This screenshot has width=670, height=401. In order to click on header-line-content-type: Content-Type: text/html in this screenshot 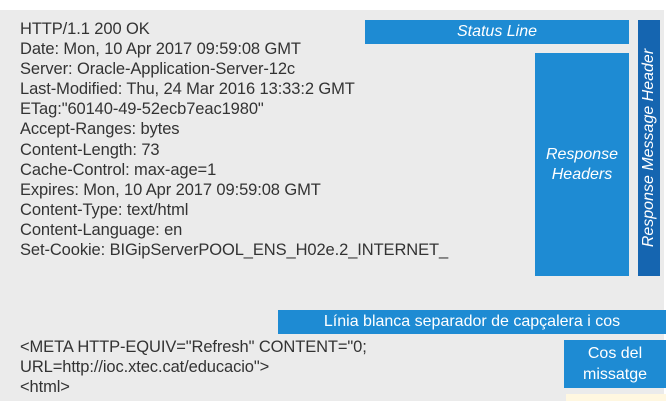, I will do `click(104, 209)`.